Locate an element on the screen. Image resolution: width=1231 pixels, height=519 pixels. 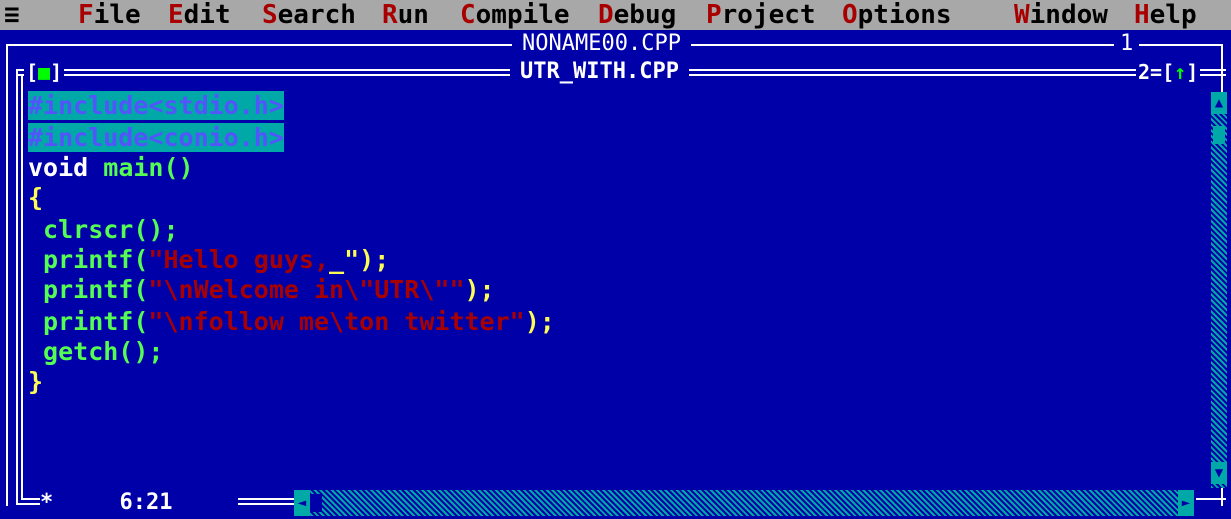
scroll-thumb is located at coordinates (1219, 135).